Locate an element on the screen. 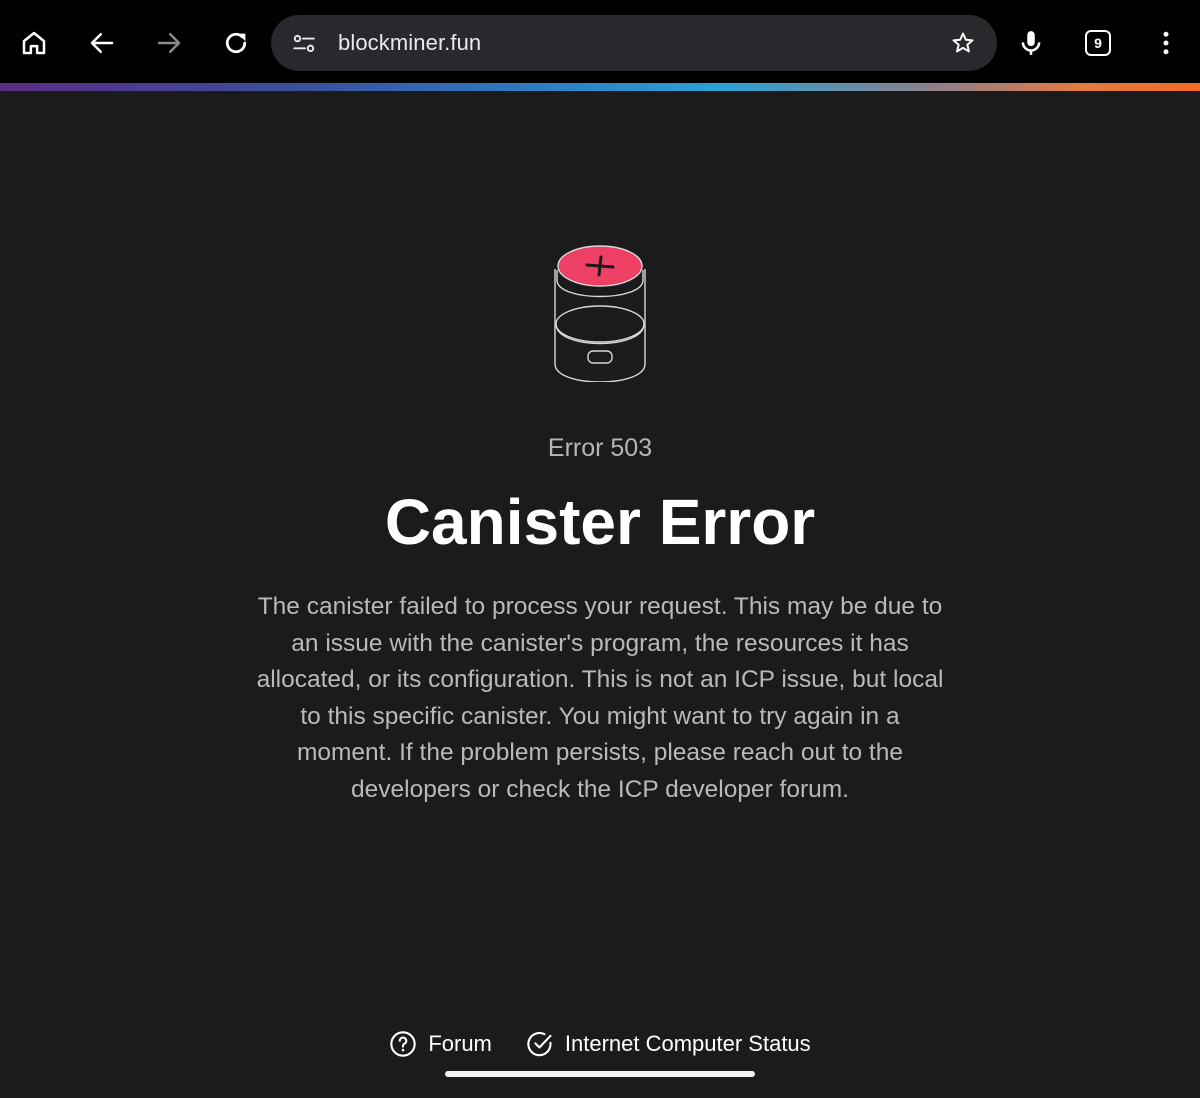 The width and height of the screenshot is (1200, 1098). tab-switcher-icon: 9 is located at coordinates (1098, 43).